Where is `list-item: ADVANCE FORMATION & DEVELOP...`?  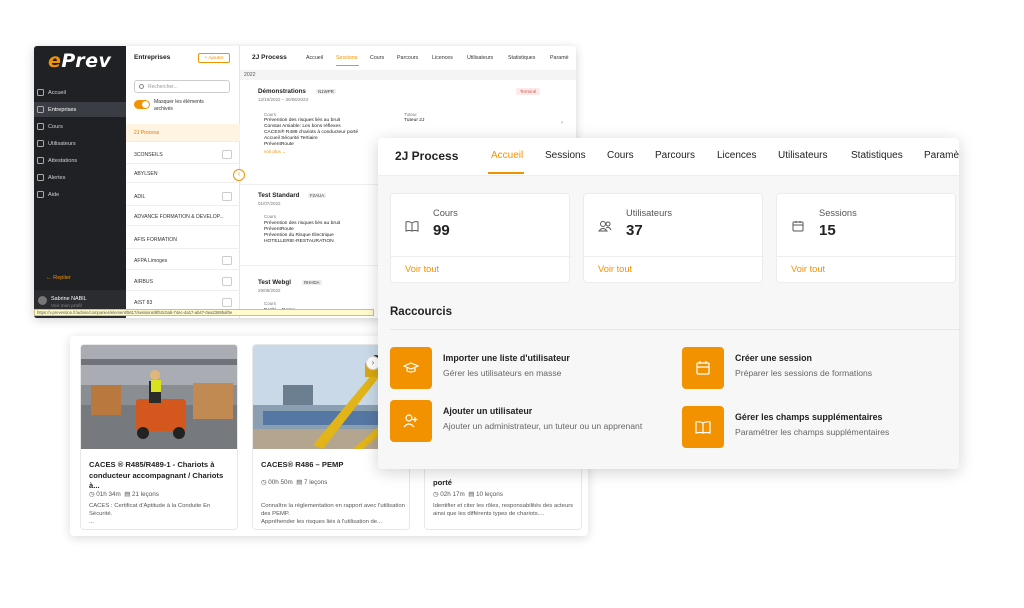
list-item: ADVANCE FORMATION & DEVELOP... is located at coordinates (183, 217).